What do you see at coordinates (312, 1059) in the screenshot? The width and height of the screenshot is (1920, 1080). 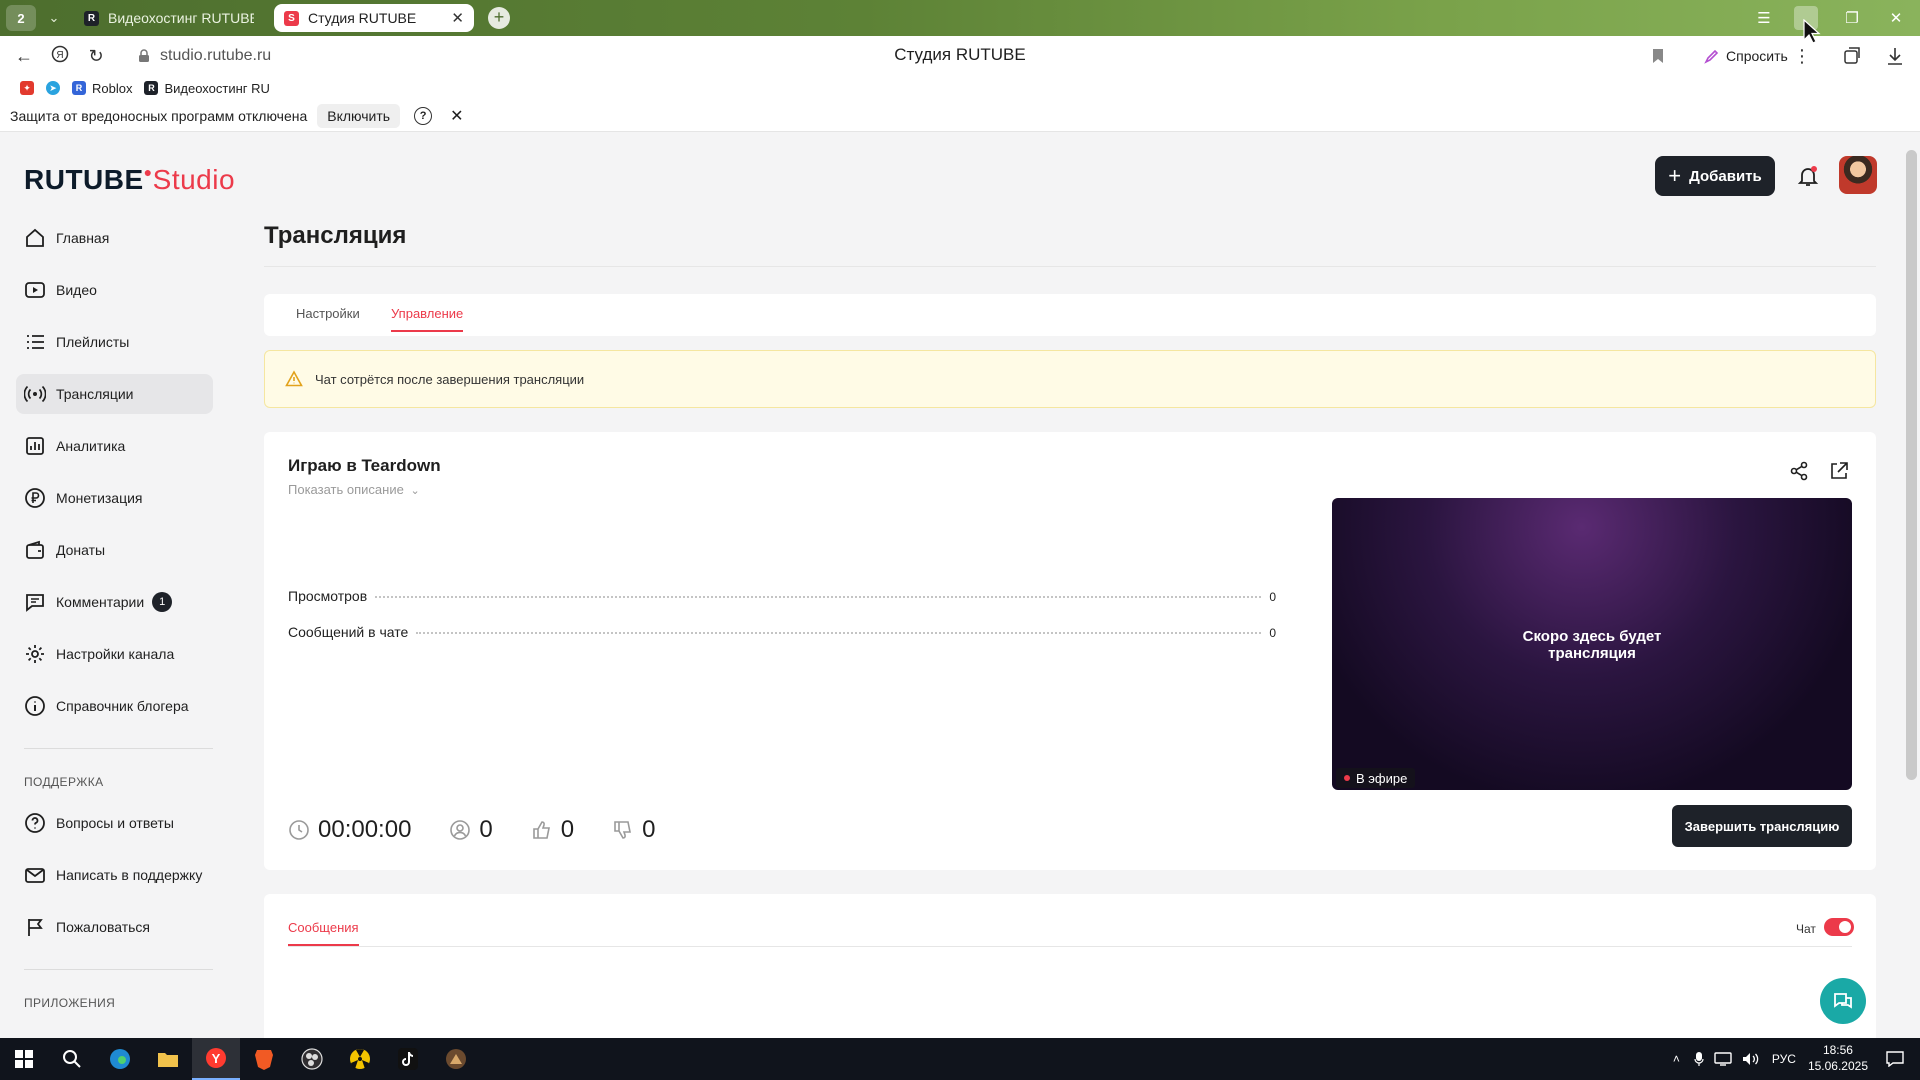 I see `taskbar-obs` at bounding box center [312, 1059].